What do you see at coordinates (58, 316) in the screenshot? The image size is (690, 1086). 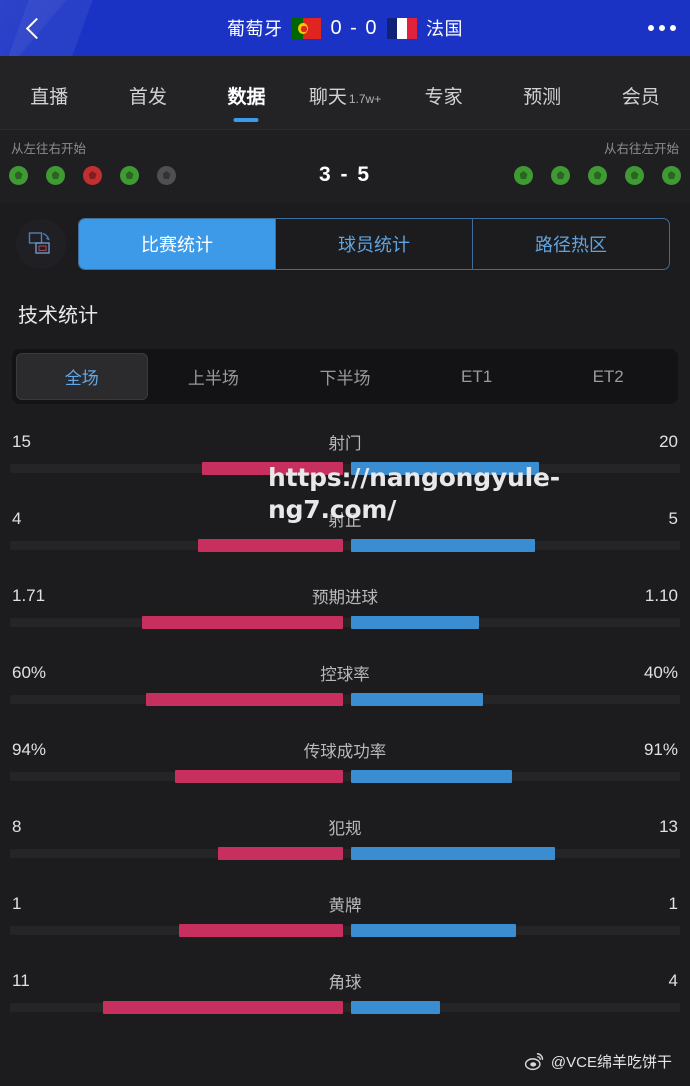 I see `page-title: 技术统计` at bounding box center [58, 316].